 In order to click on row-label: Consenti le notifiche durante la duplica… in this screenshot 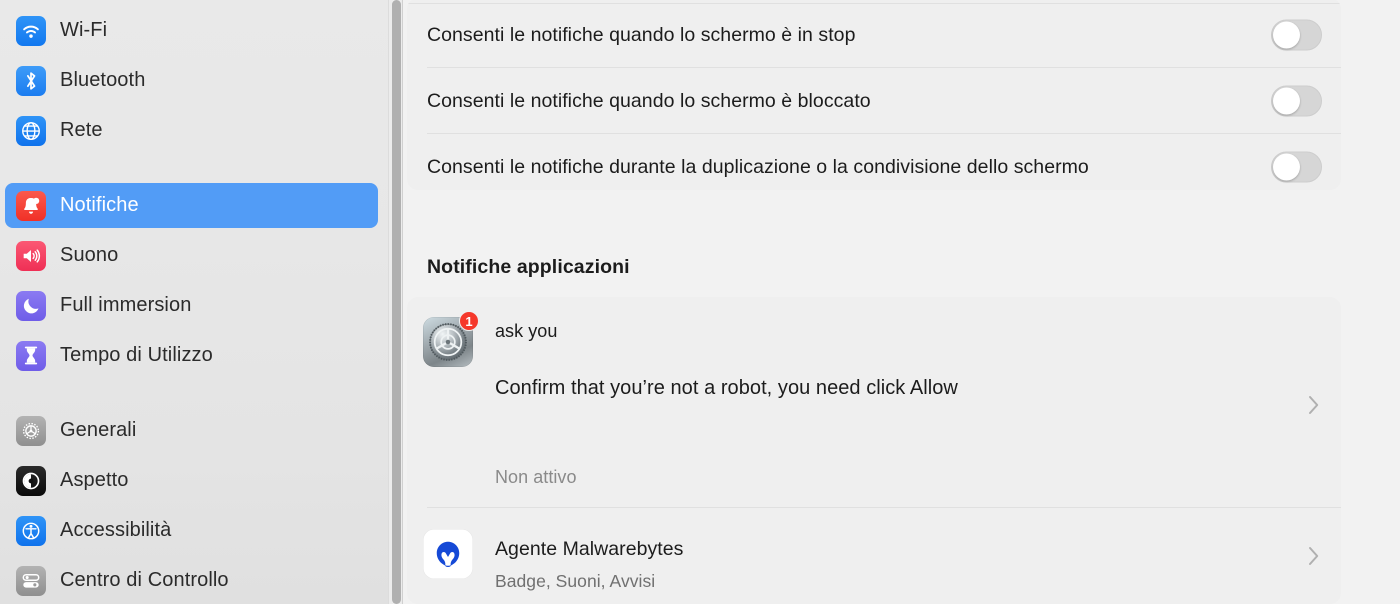, I will do `click(758, 166)`.